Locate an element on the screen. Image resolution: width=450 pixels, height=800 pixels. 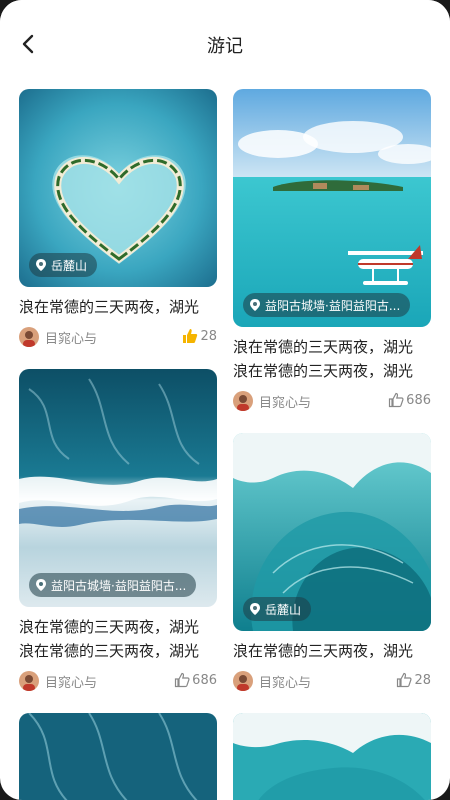
header: 游记 is located at coordinates (225, 44).